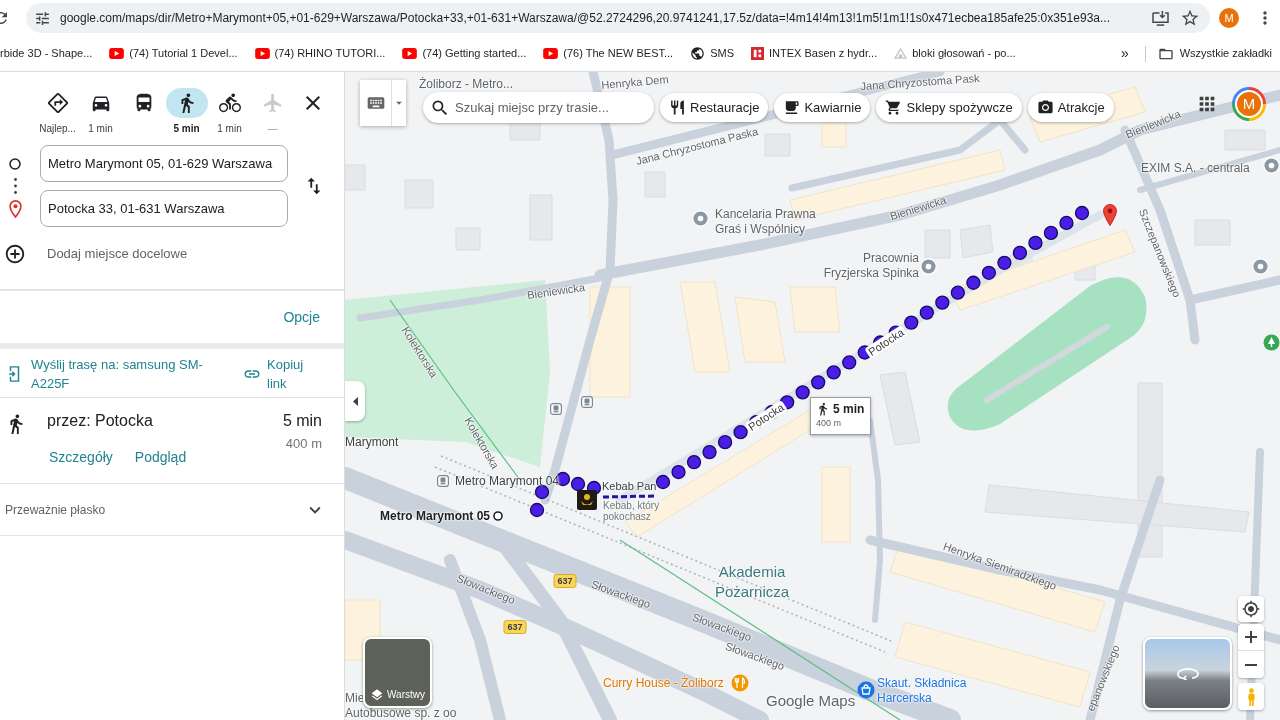 This screenshot has width=1280, height=720. Describe the element at coordinates (1271, 342) in the screenshot. I see `tree-marker-icon` at that location.